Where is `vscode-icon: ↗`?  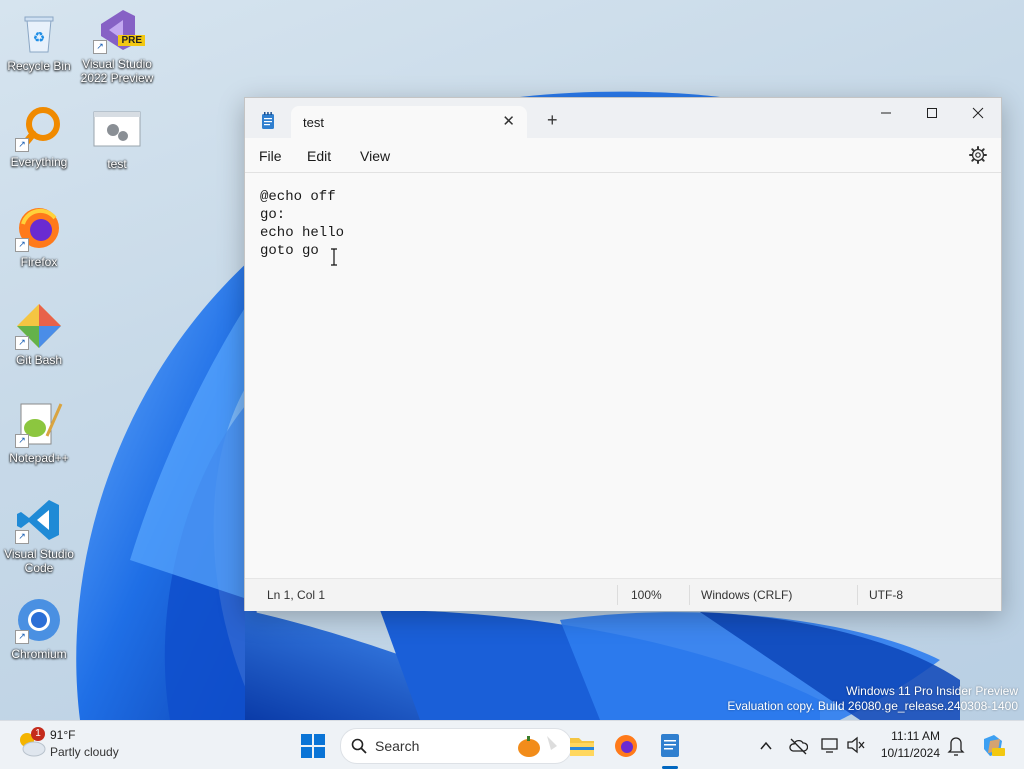 vscode-icon: ↗ is located at coordinates (39, 520).